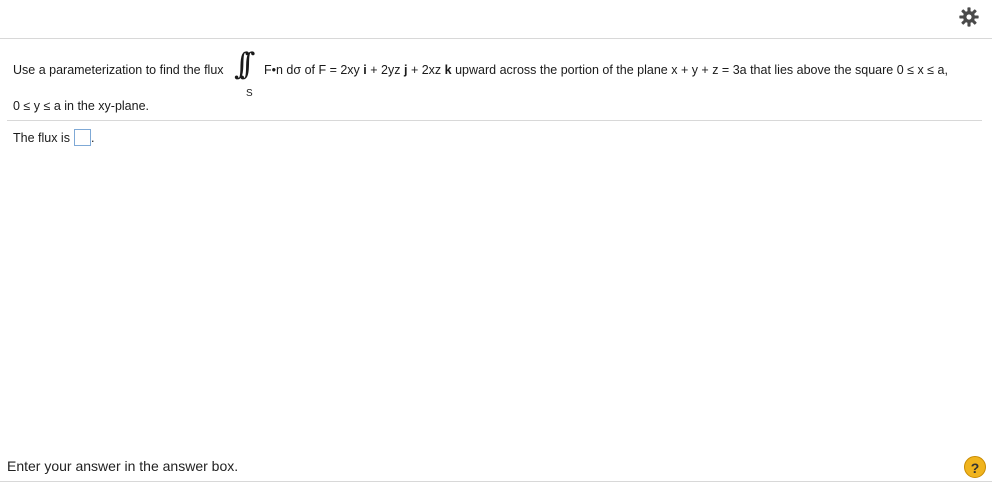 The image size is (992, 483). What do you see at coordinates (81, 106) in the screenshot?
I see `question-line2: 0 ≤ y ≤ a in the xy-plane.` at bounding box center [81, 106].